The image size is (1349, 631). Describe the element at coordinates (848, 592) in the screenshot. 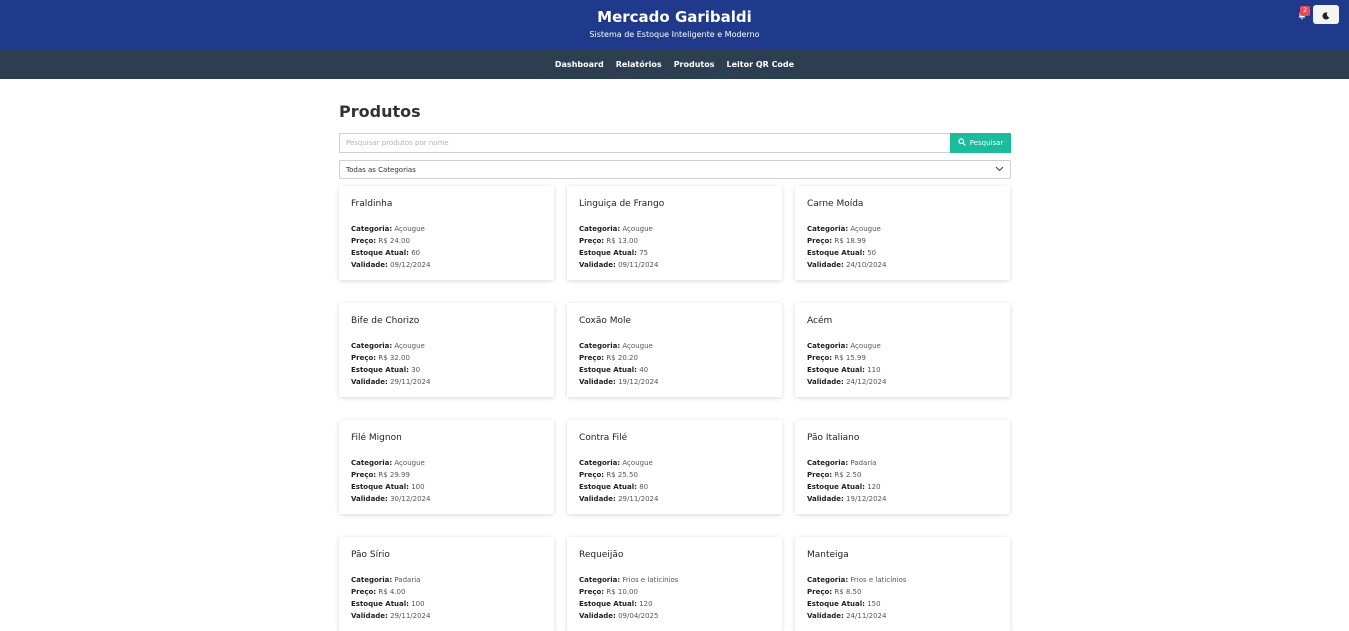

I see `product-price-value: R$ 8.50` at that location.